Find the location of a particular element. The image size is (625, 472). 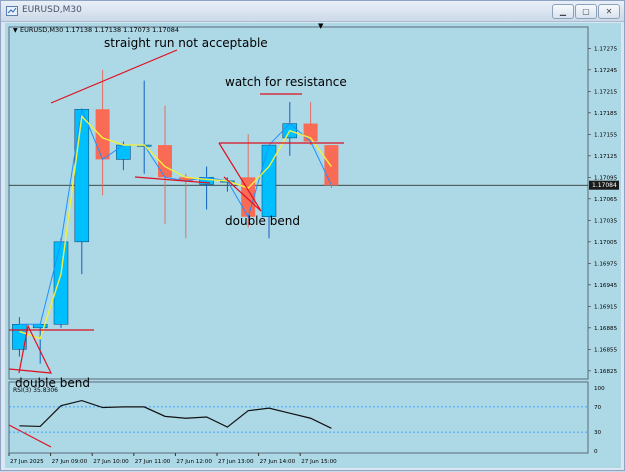

rsi-tick-label: 30 is located at coordinates (598, 433).